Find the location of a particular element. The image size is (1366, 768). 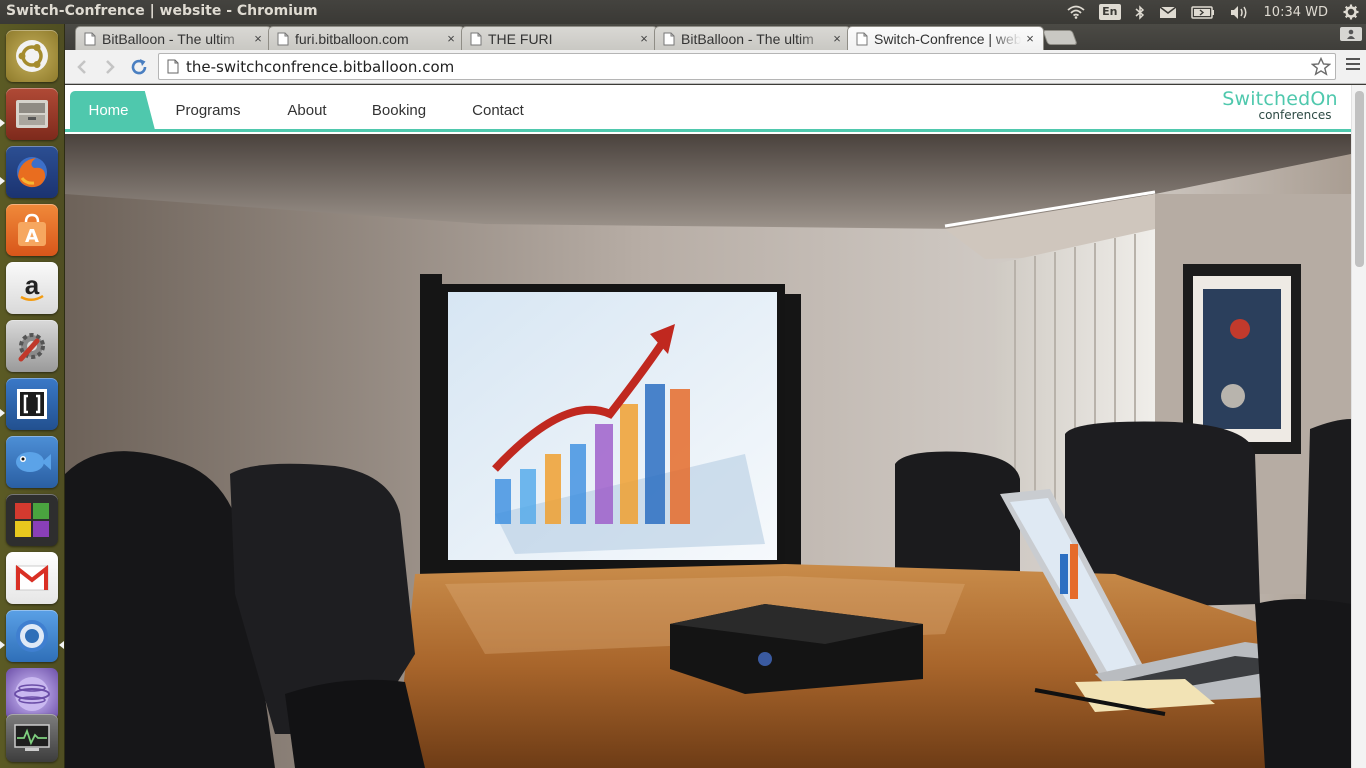

bluetooth-icon is located at coordinates (1140, 12).